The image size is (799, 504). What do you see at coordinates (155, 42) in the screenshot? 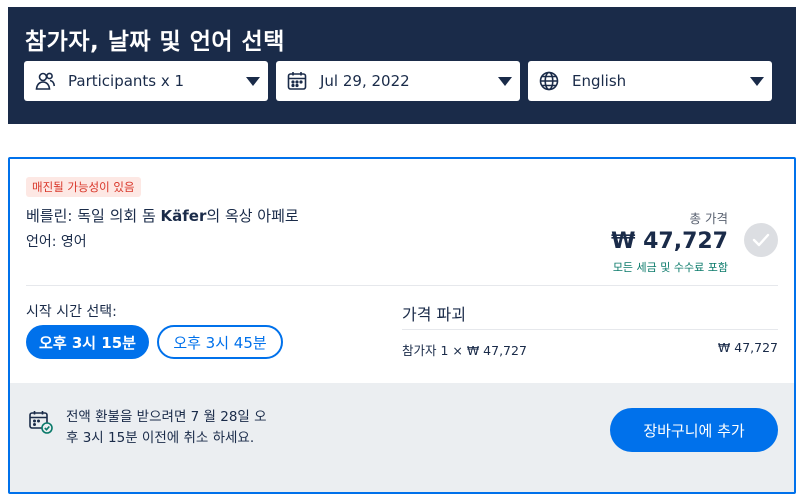
I see `page-title: 참가자, 날짜 및 언어 선택` at bounding box center [155, 42].